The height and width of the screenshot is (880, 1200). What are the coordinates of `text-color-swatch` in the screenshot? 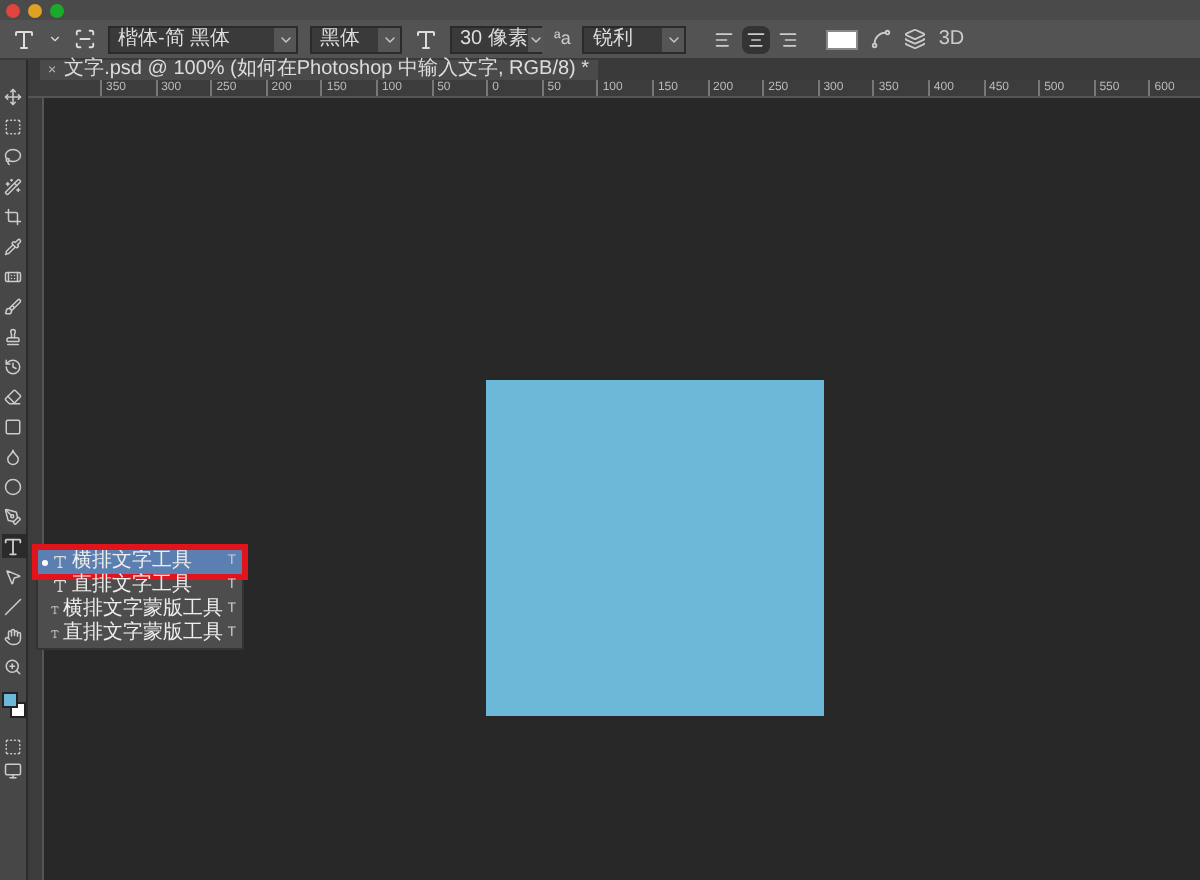 It's located at (842, 39).